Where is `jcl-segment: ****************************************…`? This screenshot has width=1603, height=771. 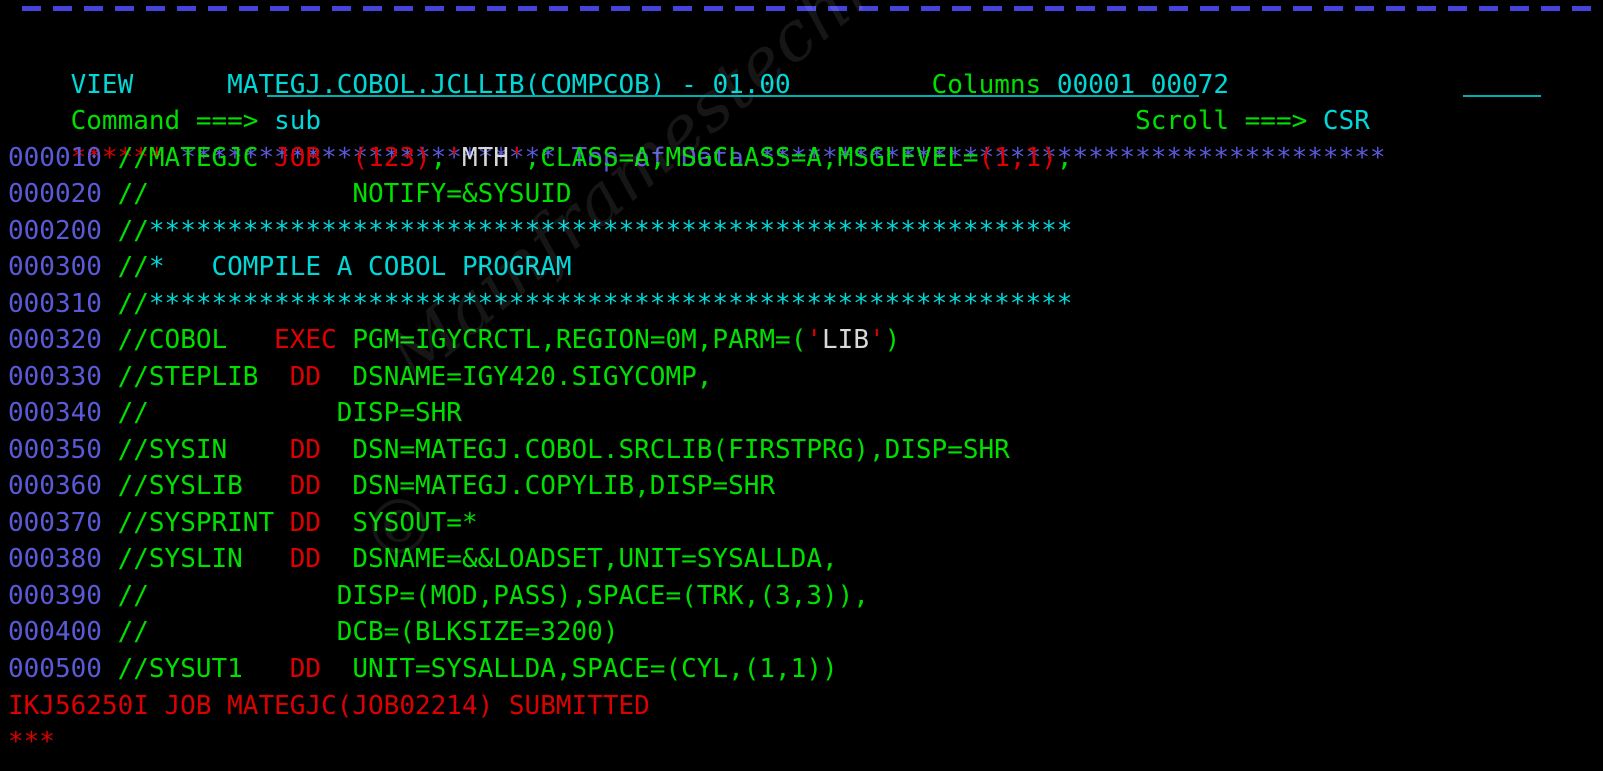
jcl-segment: ****************************************… is located at coordinates (610, 303).